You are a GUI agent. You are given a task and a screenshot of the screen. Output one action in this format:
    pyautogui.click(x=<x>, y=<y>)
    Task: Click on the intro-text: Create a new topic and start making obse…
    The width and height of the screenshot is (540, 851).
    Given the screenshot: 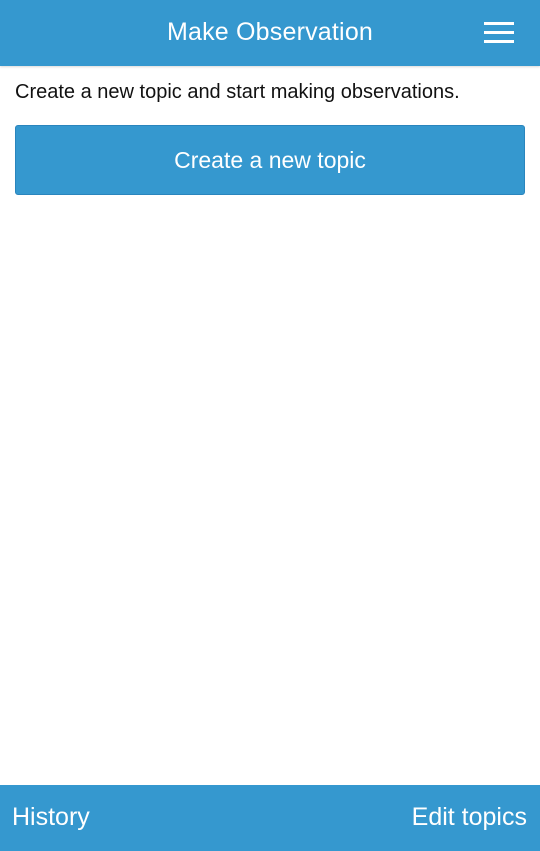 What is the action you would take?
    pyautogui.click(x=237, y=92)
    